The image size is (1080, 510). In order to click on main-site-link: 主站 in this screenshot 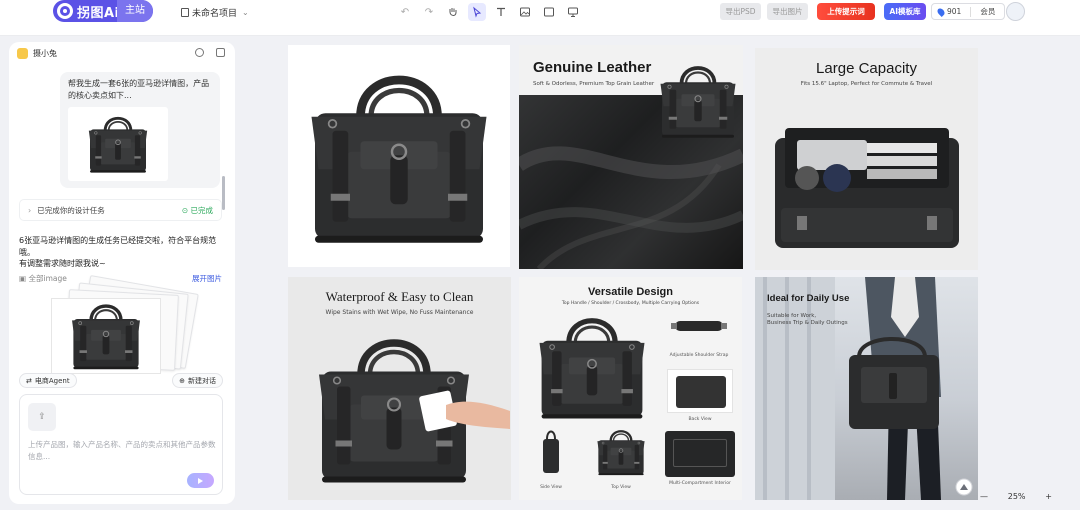, I will do `click(135, 11)`.